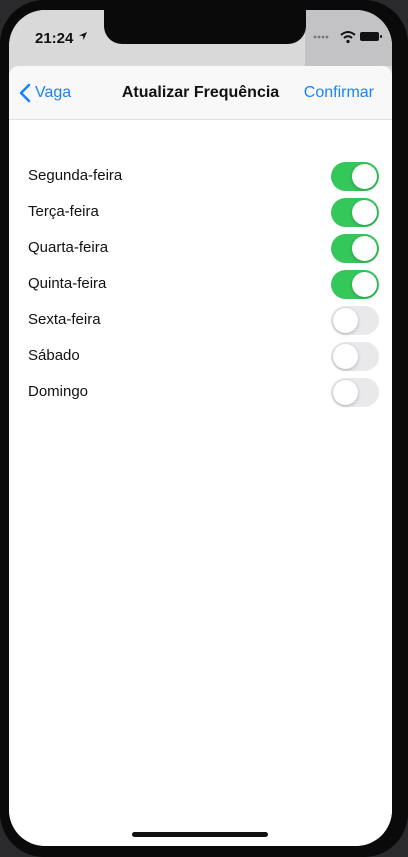  What do you see at coordinates (321, 37) in the screenshot?
I see `signal-icon` at bounding box center [321, 37].